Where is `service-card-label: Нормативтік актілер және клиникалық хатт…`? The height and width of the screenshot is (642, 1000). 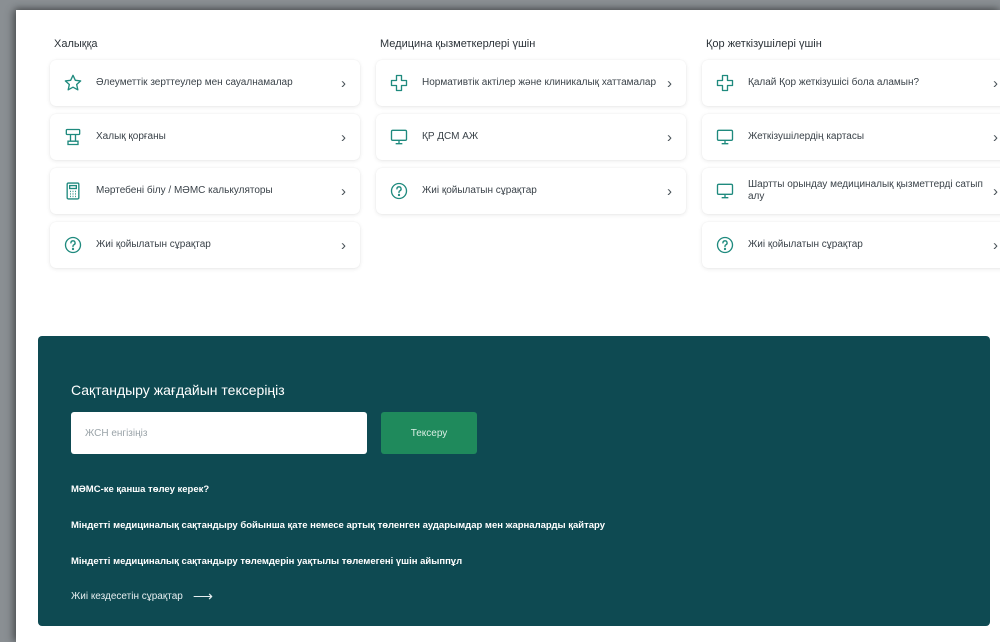 service-card-label: Нормативтік актілер және клиникалық хатт… is located at coordinates (539, 82).